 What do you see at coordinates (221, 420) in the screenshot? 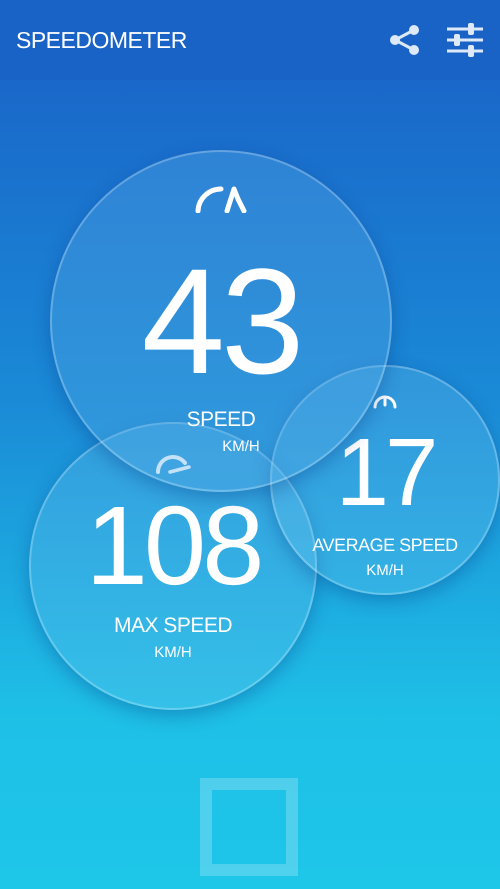
I see `speed-label: SPEED` at bounding box center [221, 420].